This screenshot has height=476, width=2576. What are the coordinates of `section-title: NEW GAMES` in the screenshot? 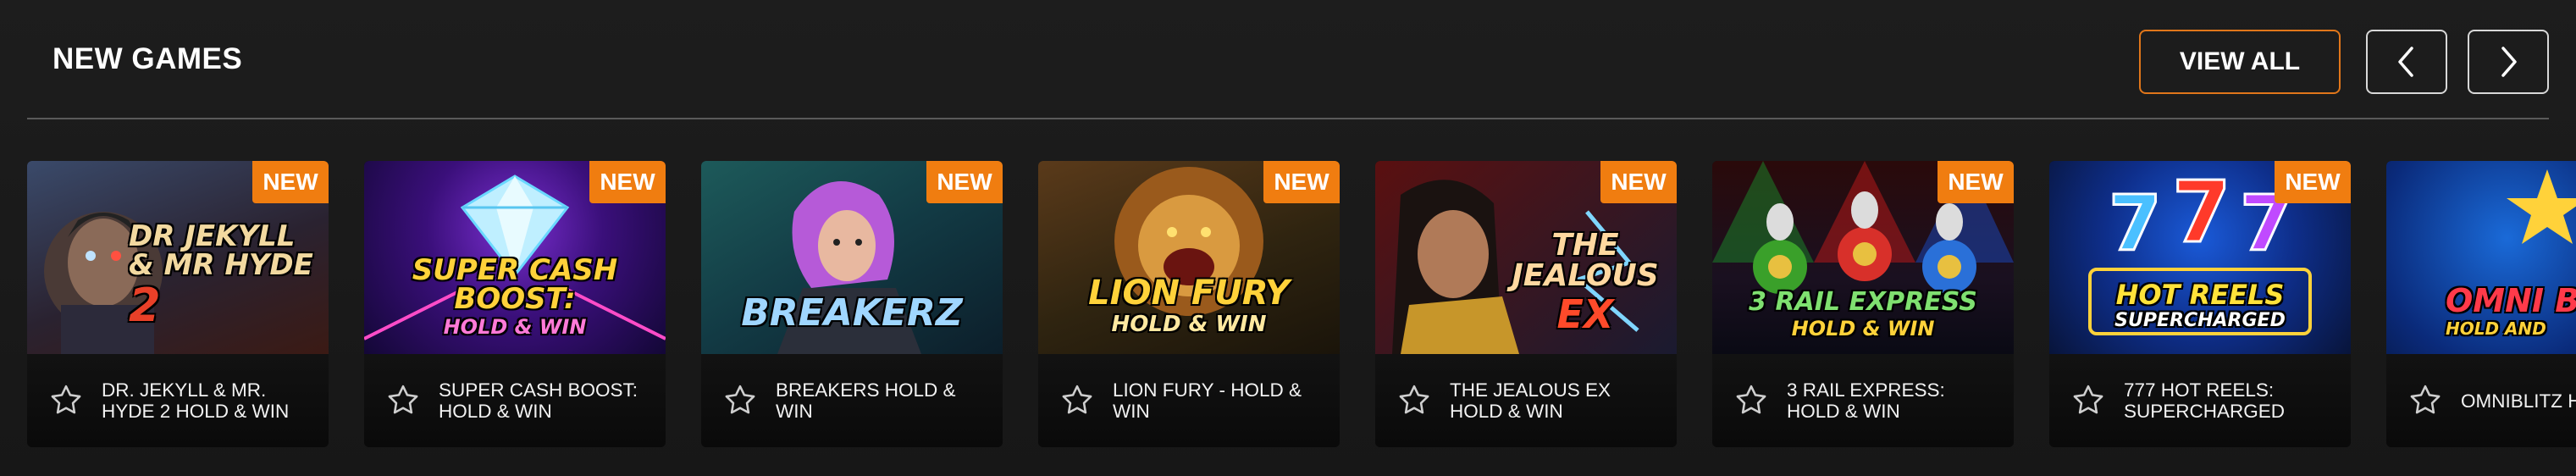 It's located at (148, 59).